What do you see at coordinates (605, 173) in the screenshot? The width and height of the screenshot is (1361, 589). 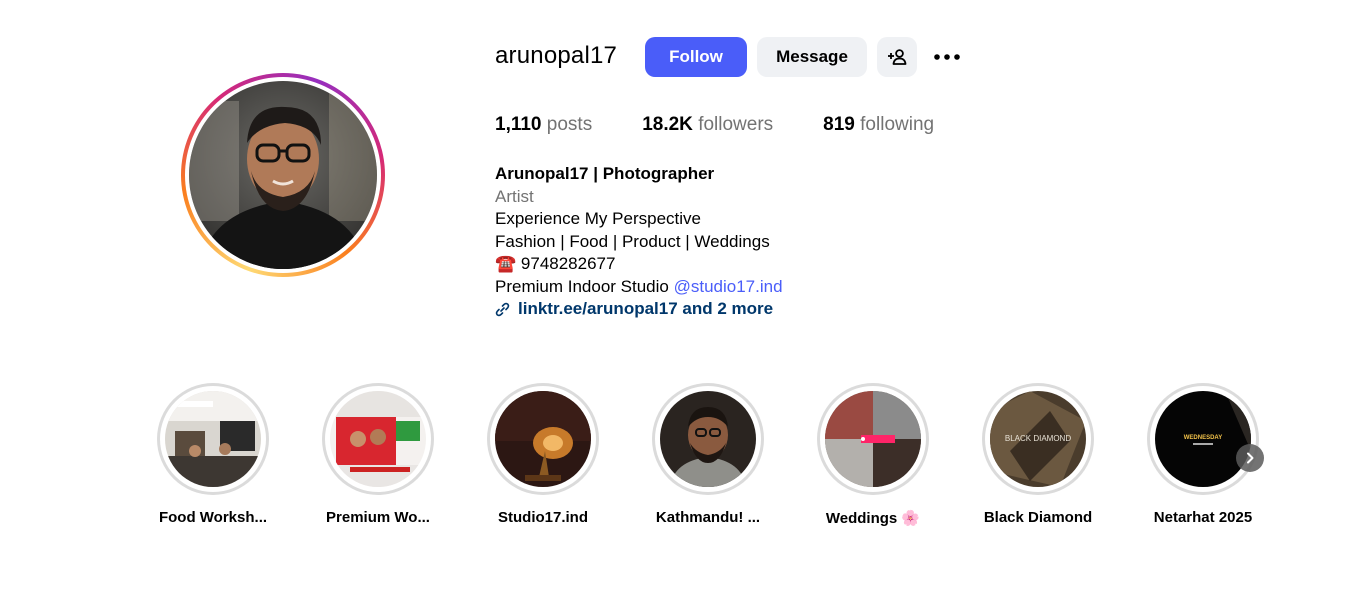 I see `full-name: Arunopal17 | Photographer` at bounding box center [605, 173].